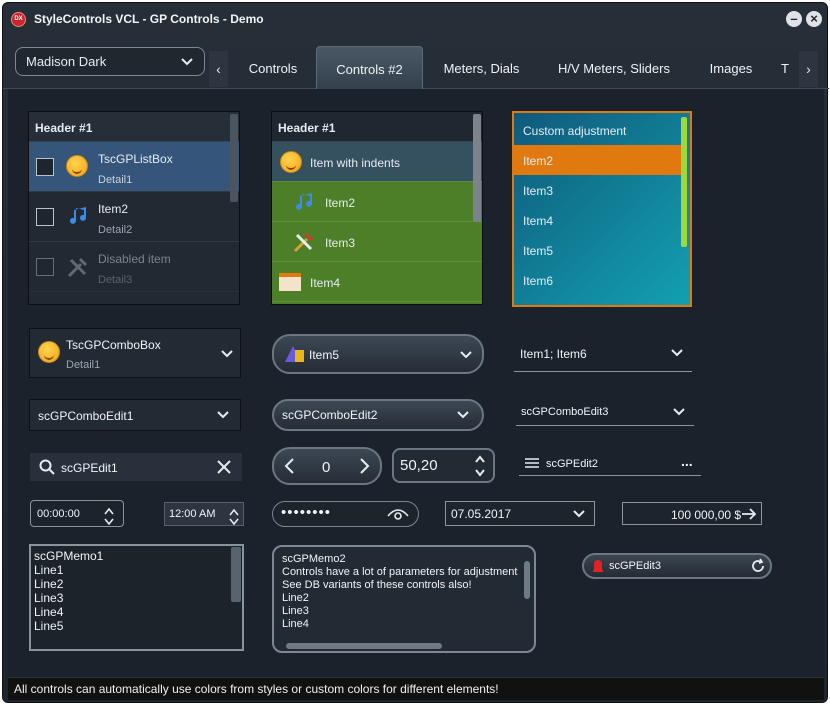 This screenshot has width=830, height=705. Describe the element at coordinates (345, 514) in the screenshot. I see `password-edit: ••••••••` at that location.